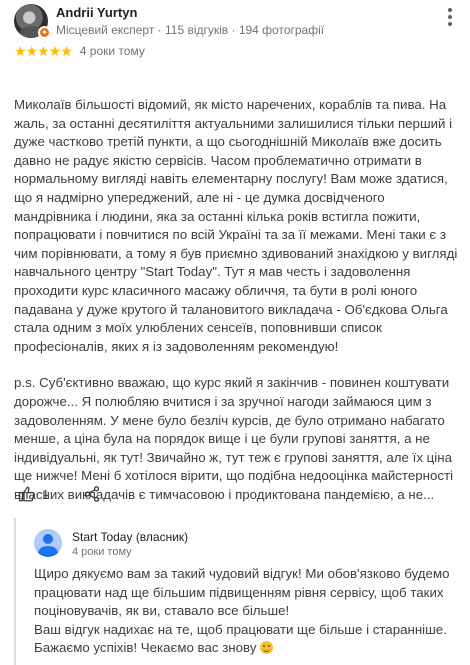  I want to click on review-time: 4 роки тому, so click(112, 51).